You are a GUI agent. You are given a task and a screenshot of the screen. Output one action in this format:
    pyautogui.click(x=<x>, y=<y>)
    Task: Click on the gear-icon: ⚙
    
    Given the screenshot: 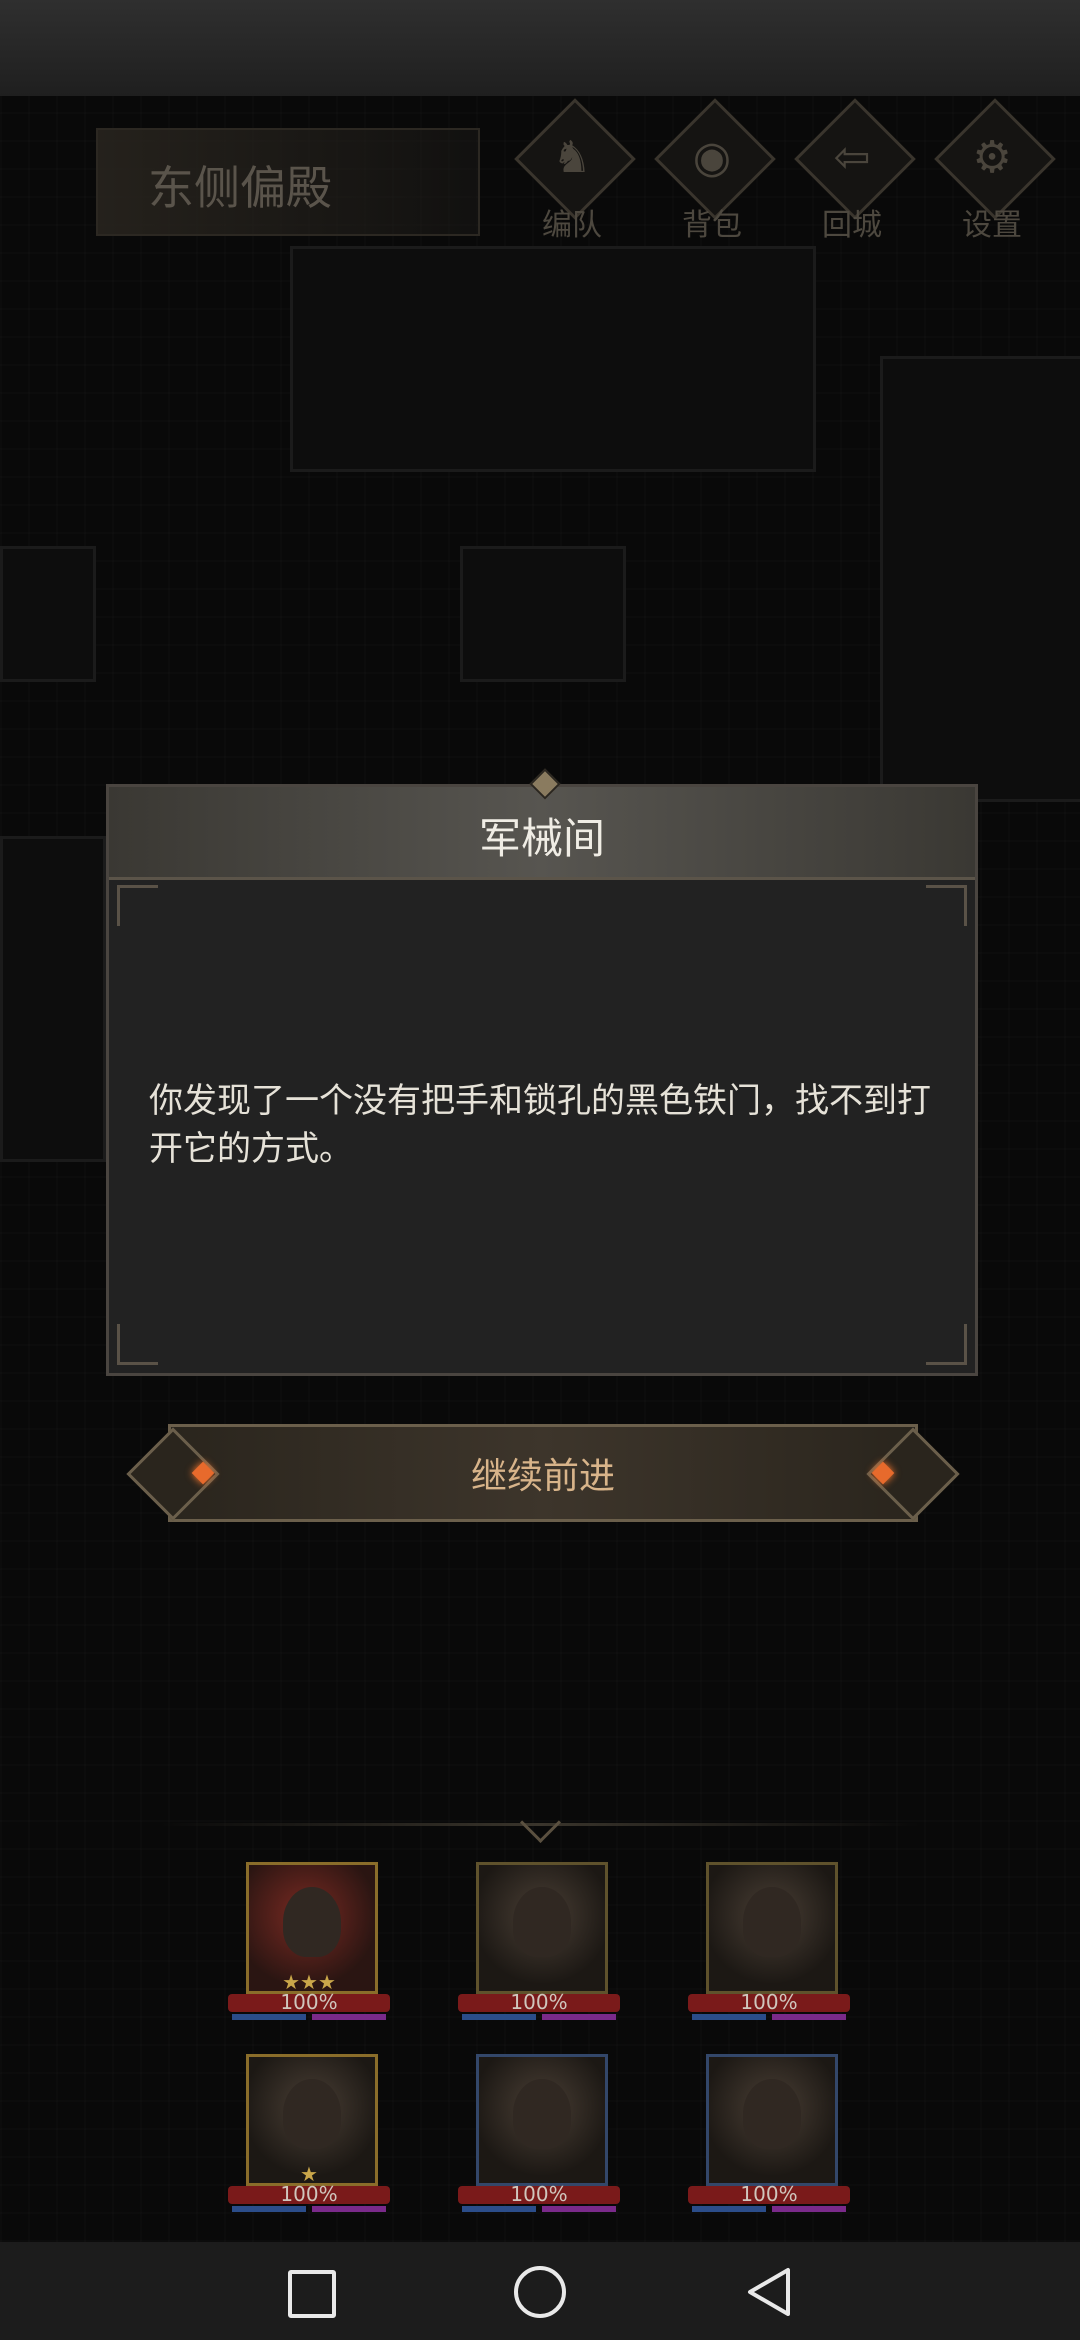 What is the action you would take?
    pyautogui.click(x=992, y=157)
    